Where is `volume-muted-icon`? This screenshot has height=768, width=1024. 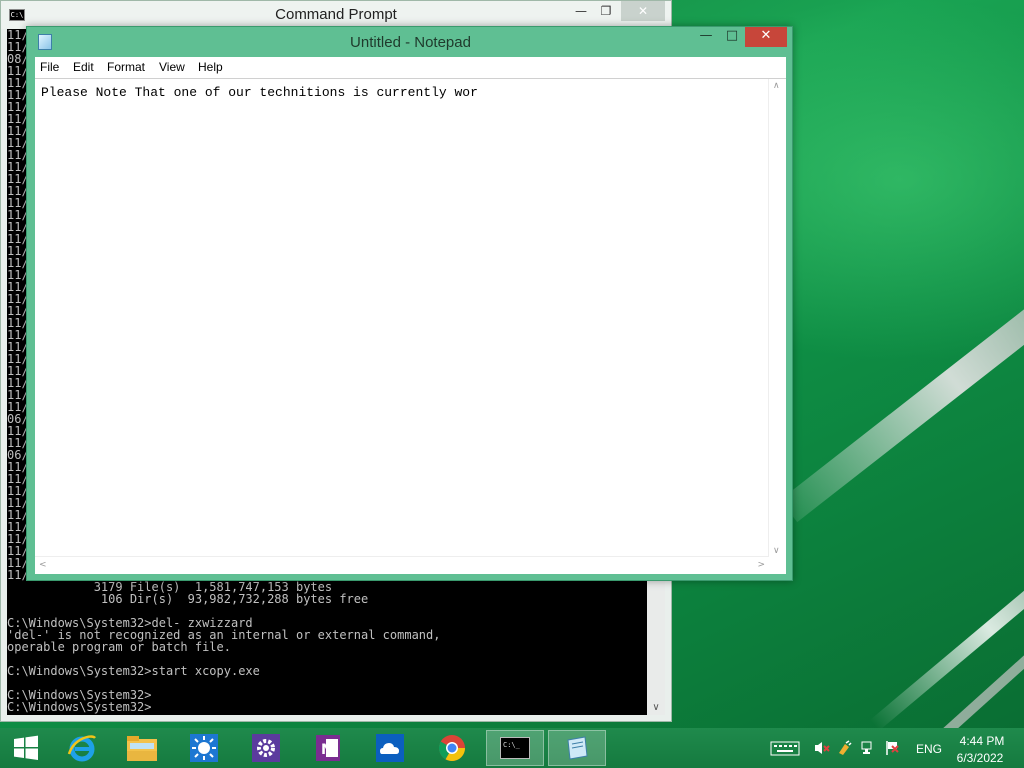 volume-muted-icon is located at coordinates (822, 748).